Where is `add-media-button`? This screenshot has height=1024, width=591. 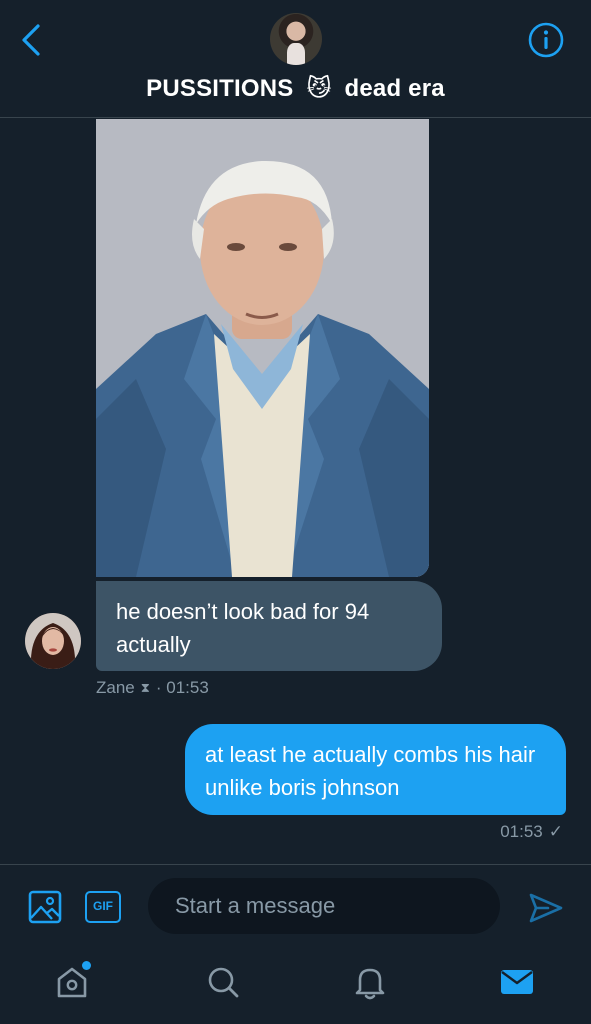 add-media-button is located at coordinates (45, 907).